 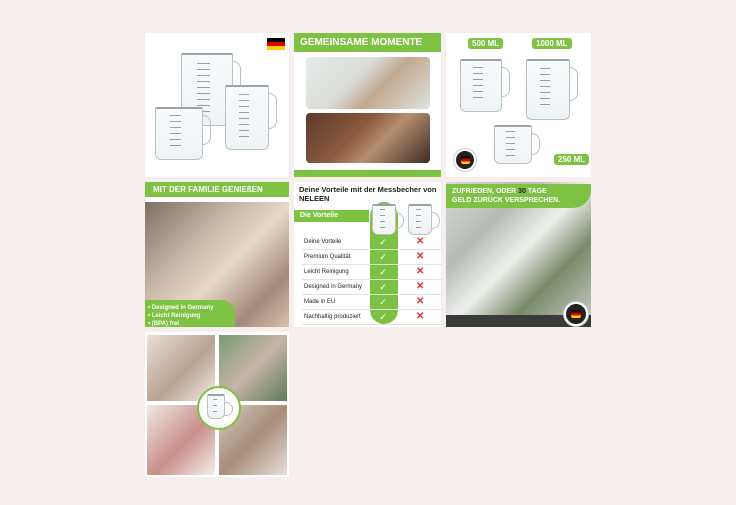 What do you see at coordinates (326, 272) in the screenshot?
I see `benefit-row-label: Leicht Reinigung` at bounding box center [326, 272].